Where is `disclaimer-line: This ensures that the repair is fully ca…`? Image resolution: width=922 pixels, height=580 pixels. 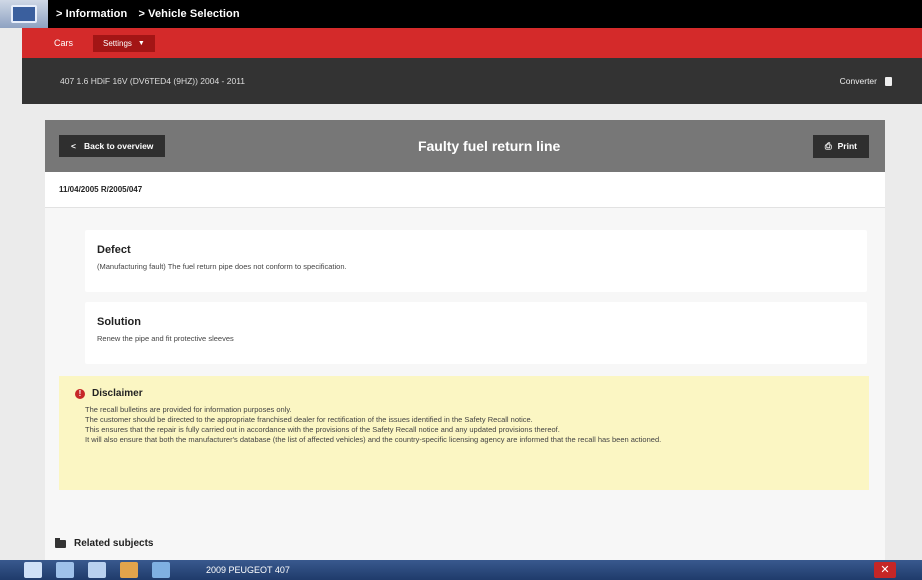
disclaimer-line: This ensures that the repair is fully ca… is located at coordinates (322, 429).